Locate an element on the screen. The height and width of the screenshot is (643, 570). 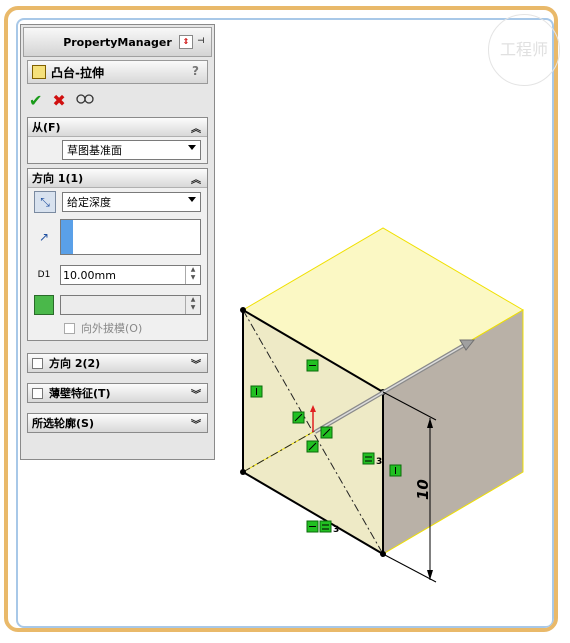
draft-outward-checkbox is located at coordinates (69, 328).